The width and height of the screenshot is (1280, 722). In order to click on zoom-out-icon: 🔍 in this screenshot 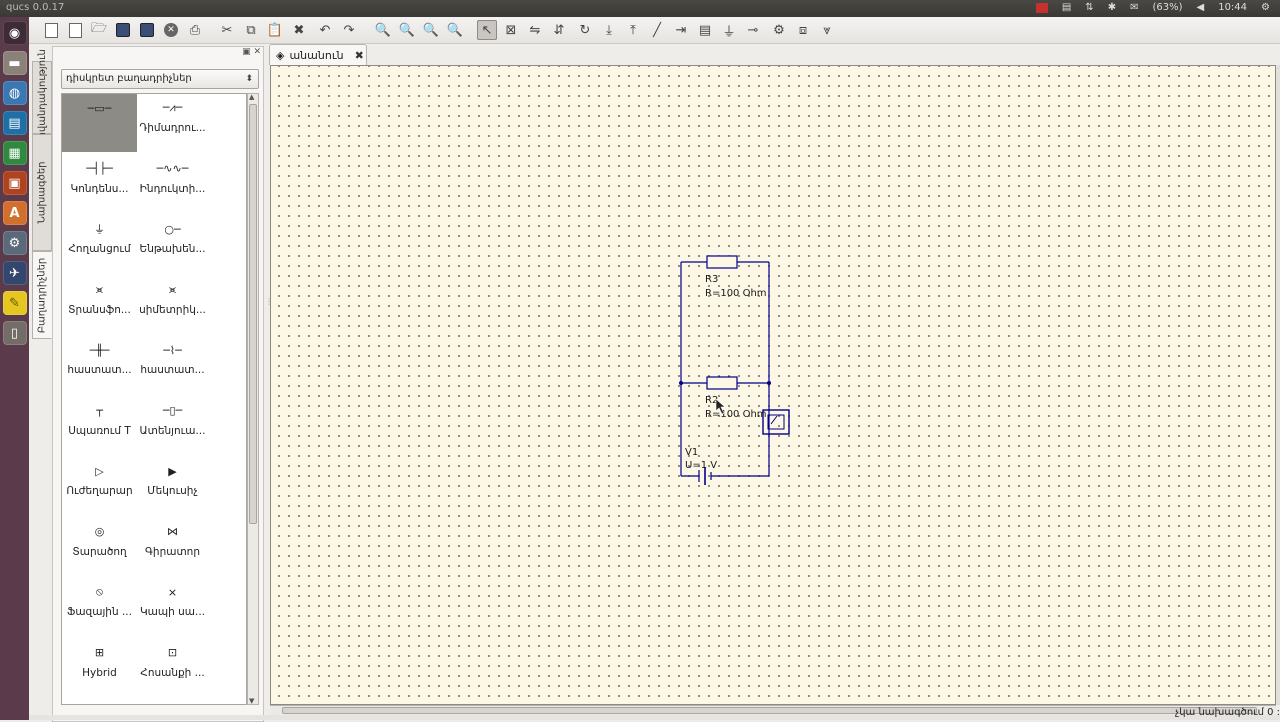, I will do `click(455, 30)`.